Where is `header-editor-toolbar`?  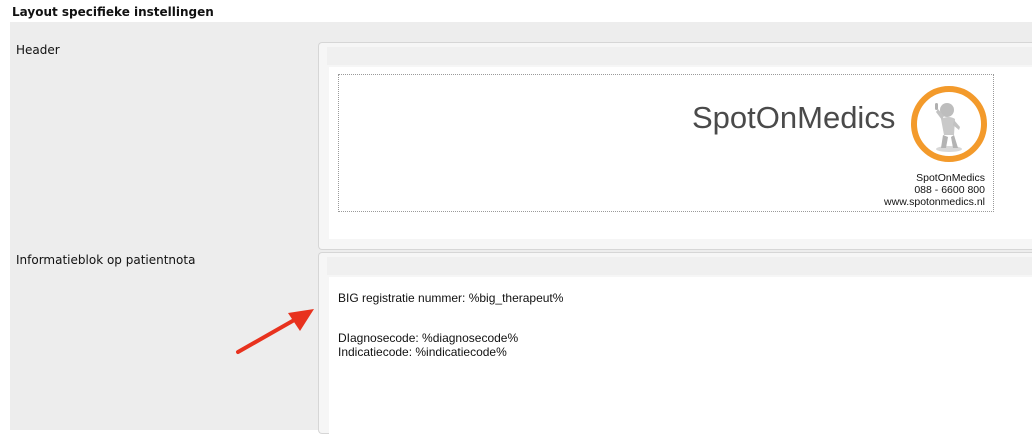
header-editor-toolbar is located at coordinates (679, 56).